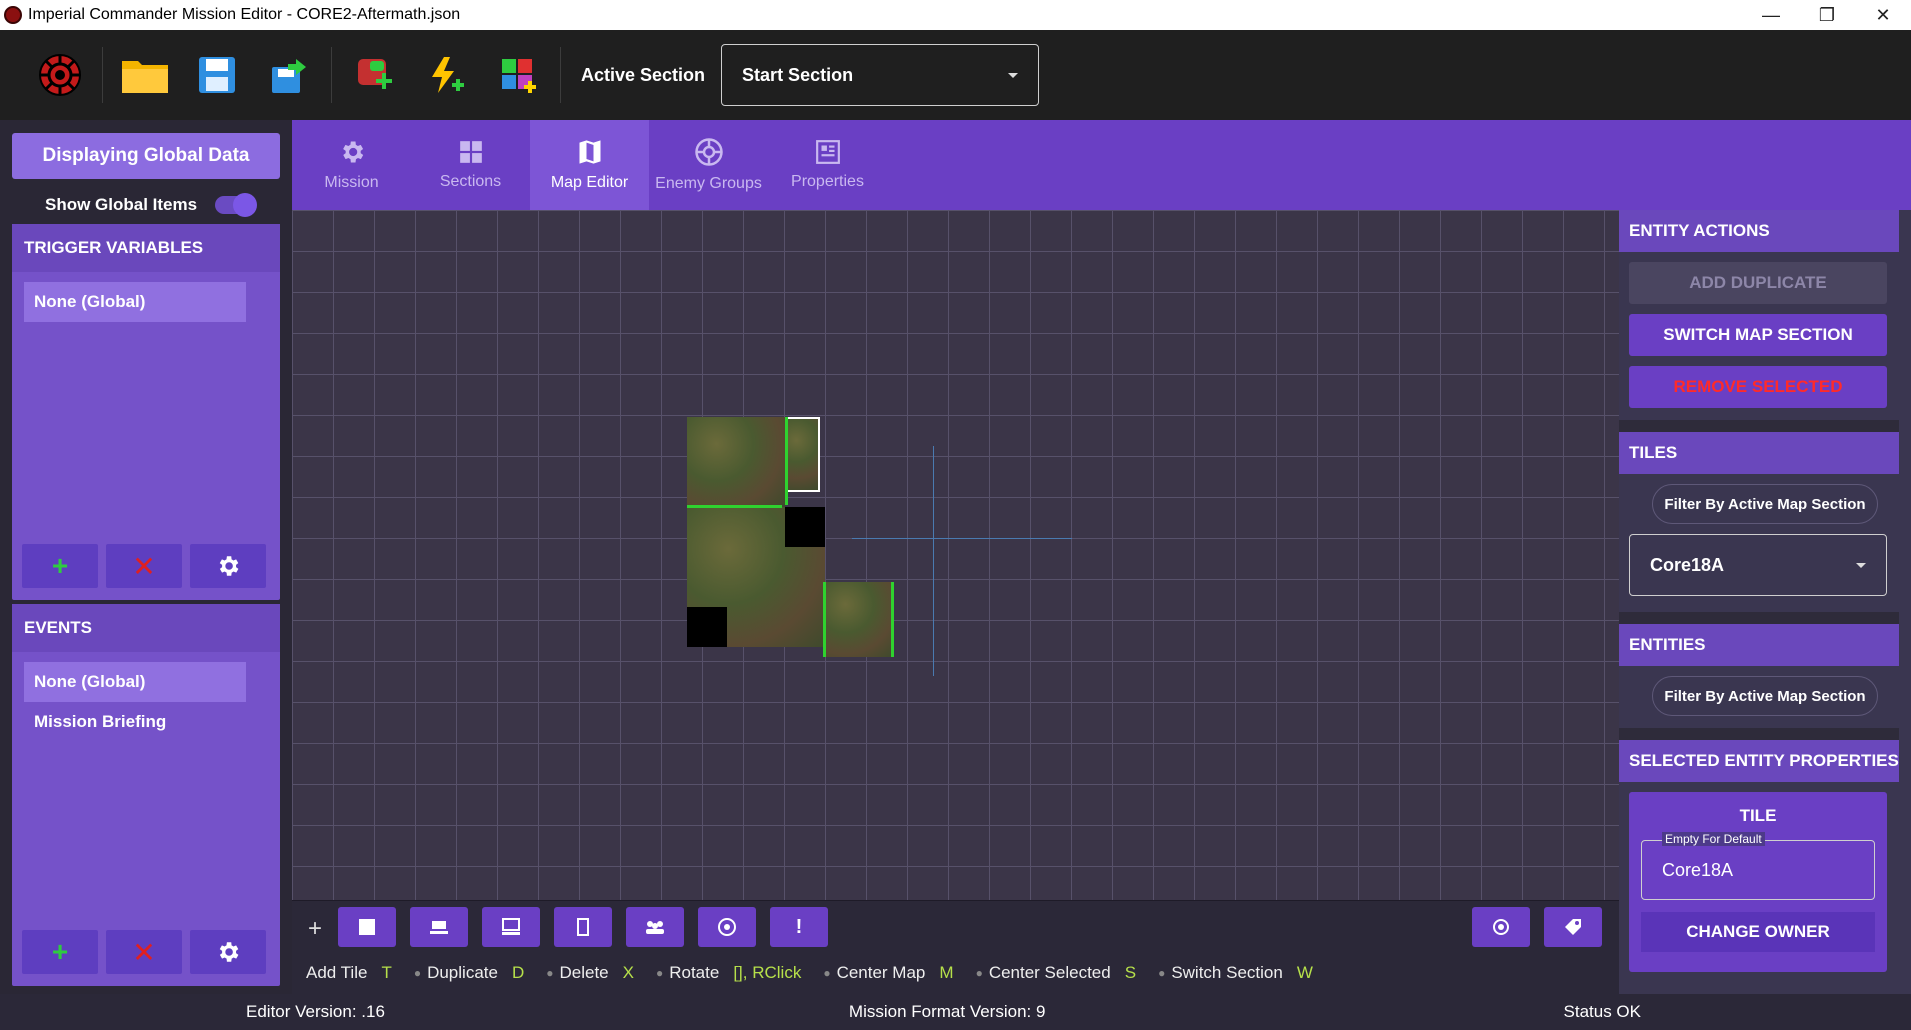 The width and height of the screenshot is (1911, 1030). What do you see at coordinates (518, 75) in the screenshot?
I see `add-entity-grid-icon` at bounding box center [518, 75].